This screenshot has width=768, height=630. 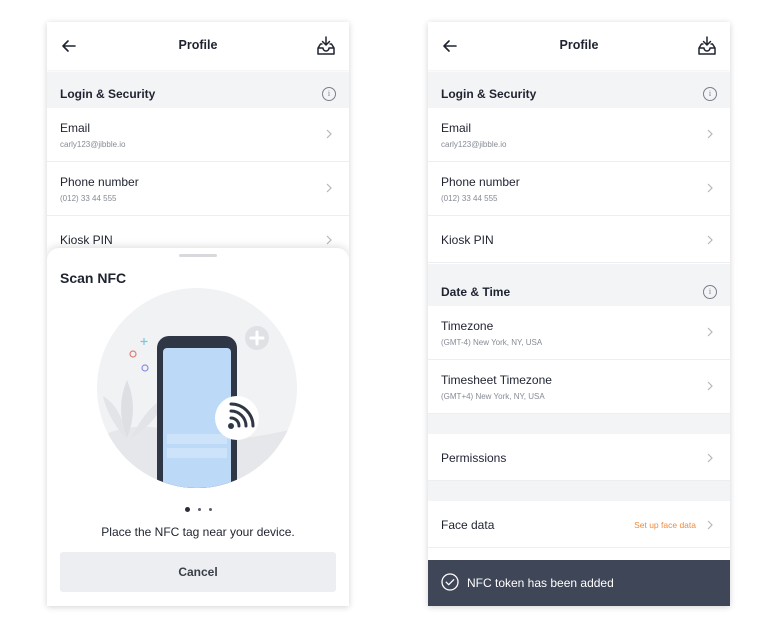 What do you see at coordinates (467, 326) in the screenshot?
I see `row-label: Timezone` at bounding box center [467, 326].